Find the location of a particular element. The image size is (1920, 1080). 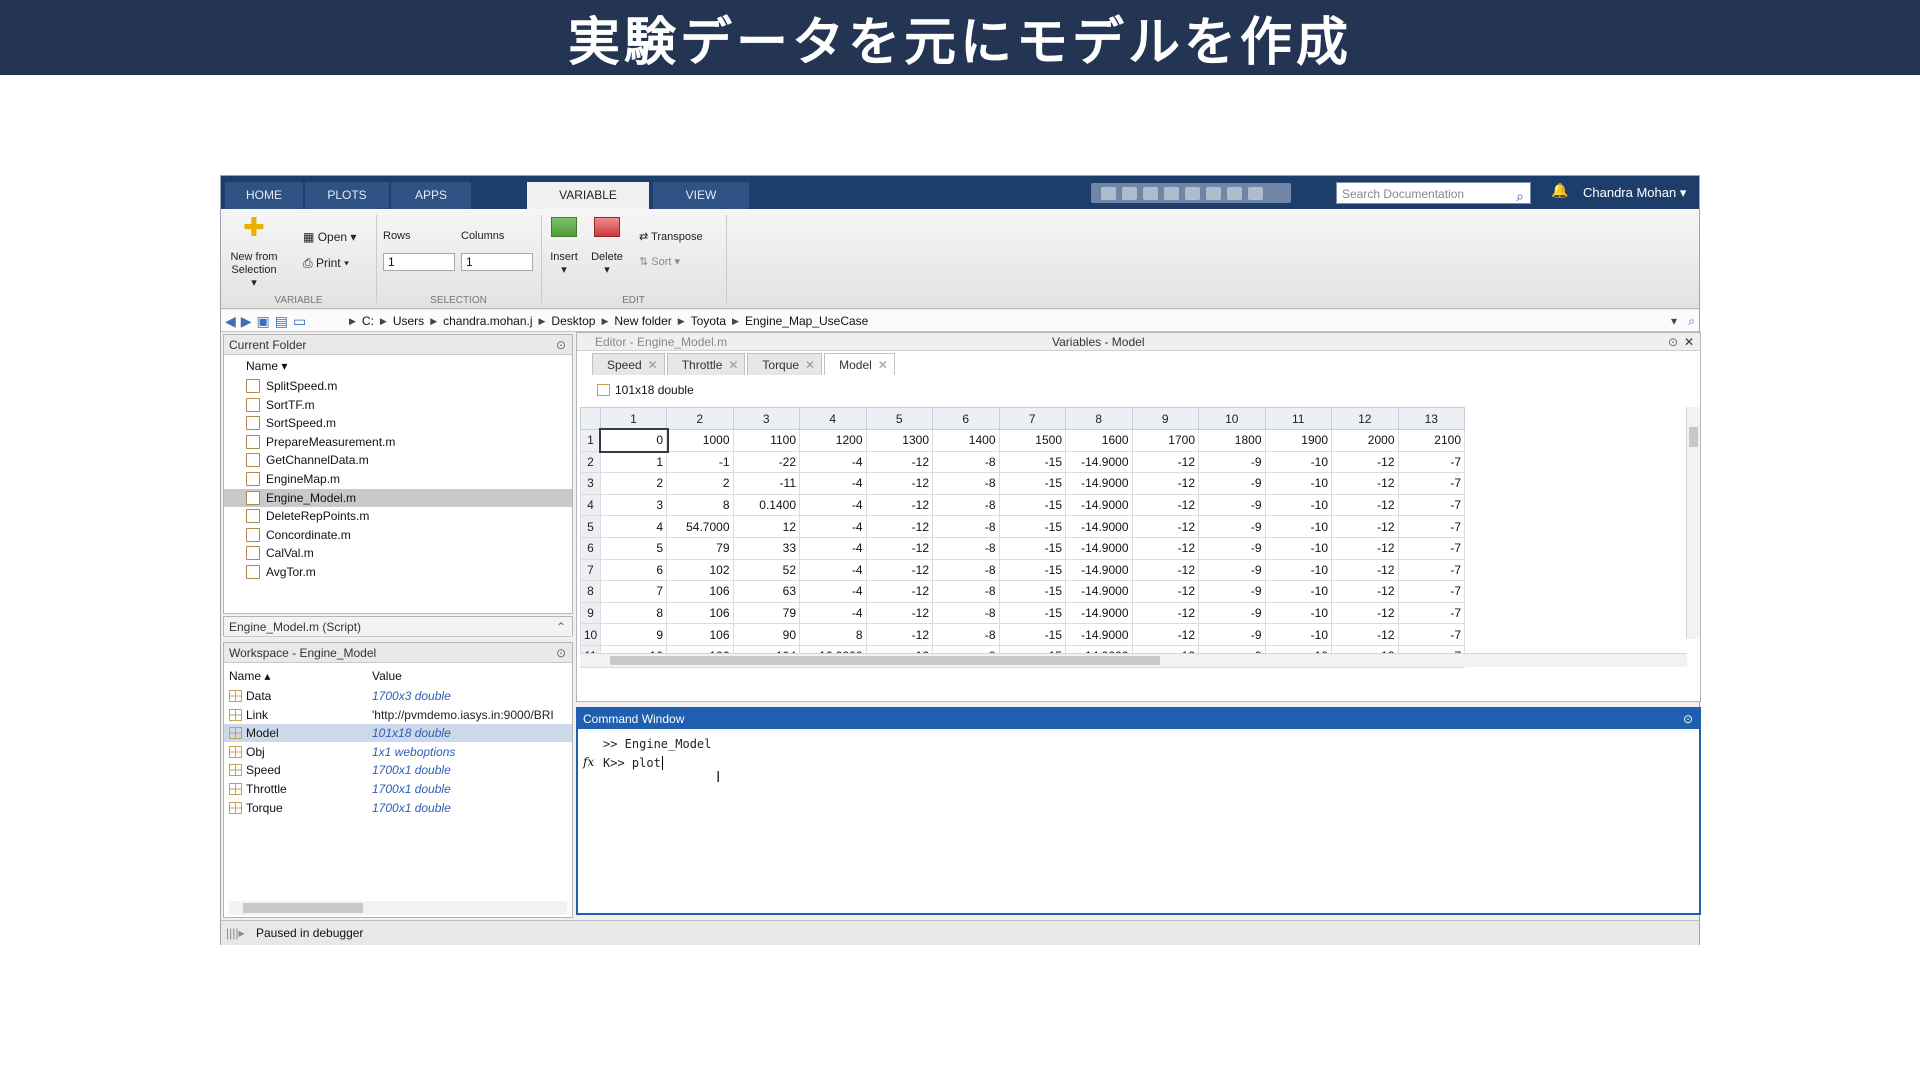

workspace-variable-row: Link 'http://pvmdemo.iasys.in:9000/BRI is located at coordinates (398, 715).